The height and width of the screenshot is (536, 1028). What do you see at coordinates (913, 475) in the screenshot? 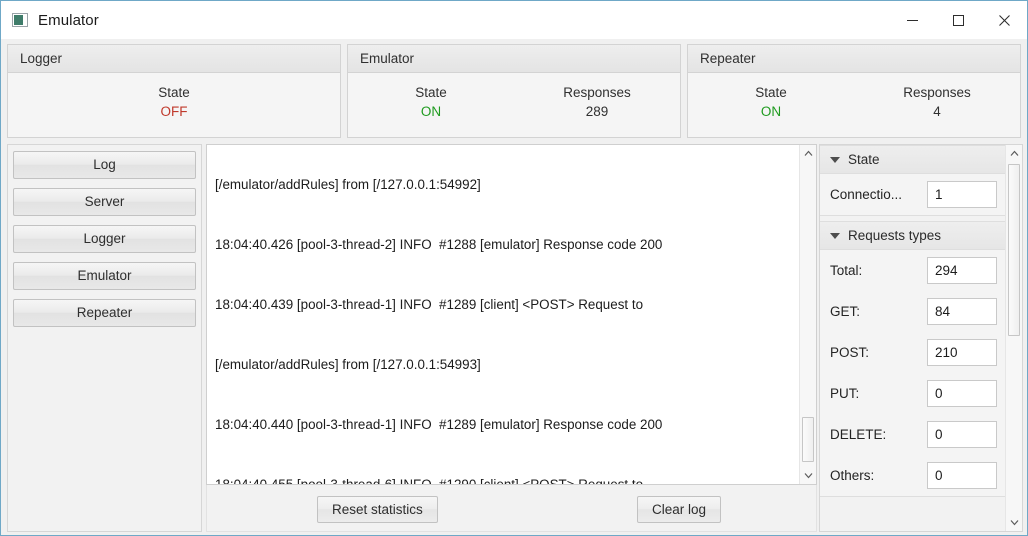
I see `field-others: Others: 0` at bounding box center [913, 475].